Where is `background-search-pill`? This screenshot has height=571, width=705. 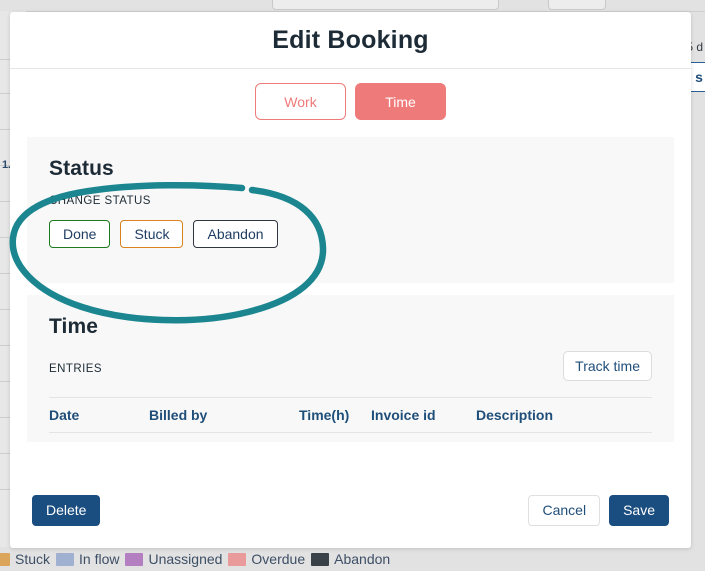
background-search-pill is located at coordinates (385, 5).